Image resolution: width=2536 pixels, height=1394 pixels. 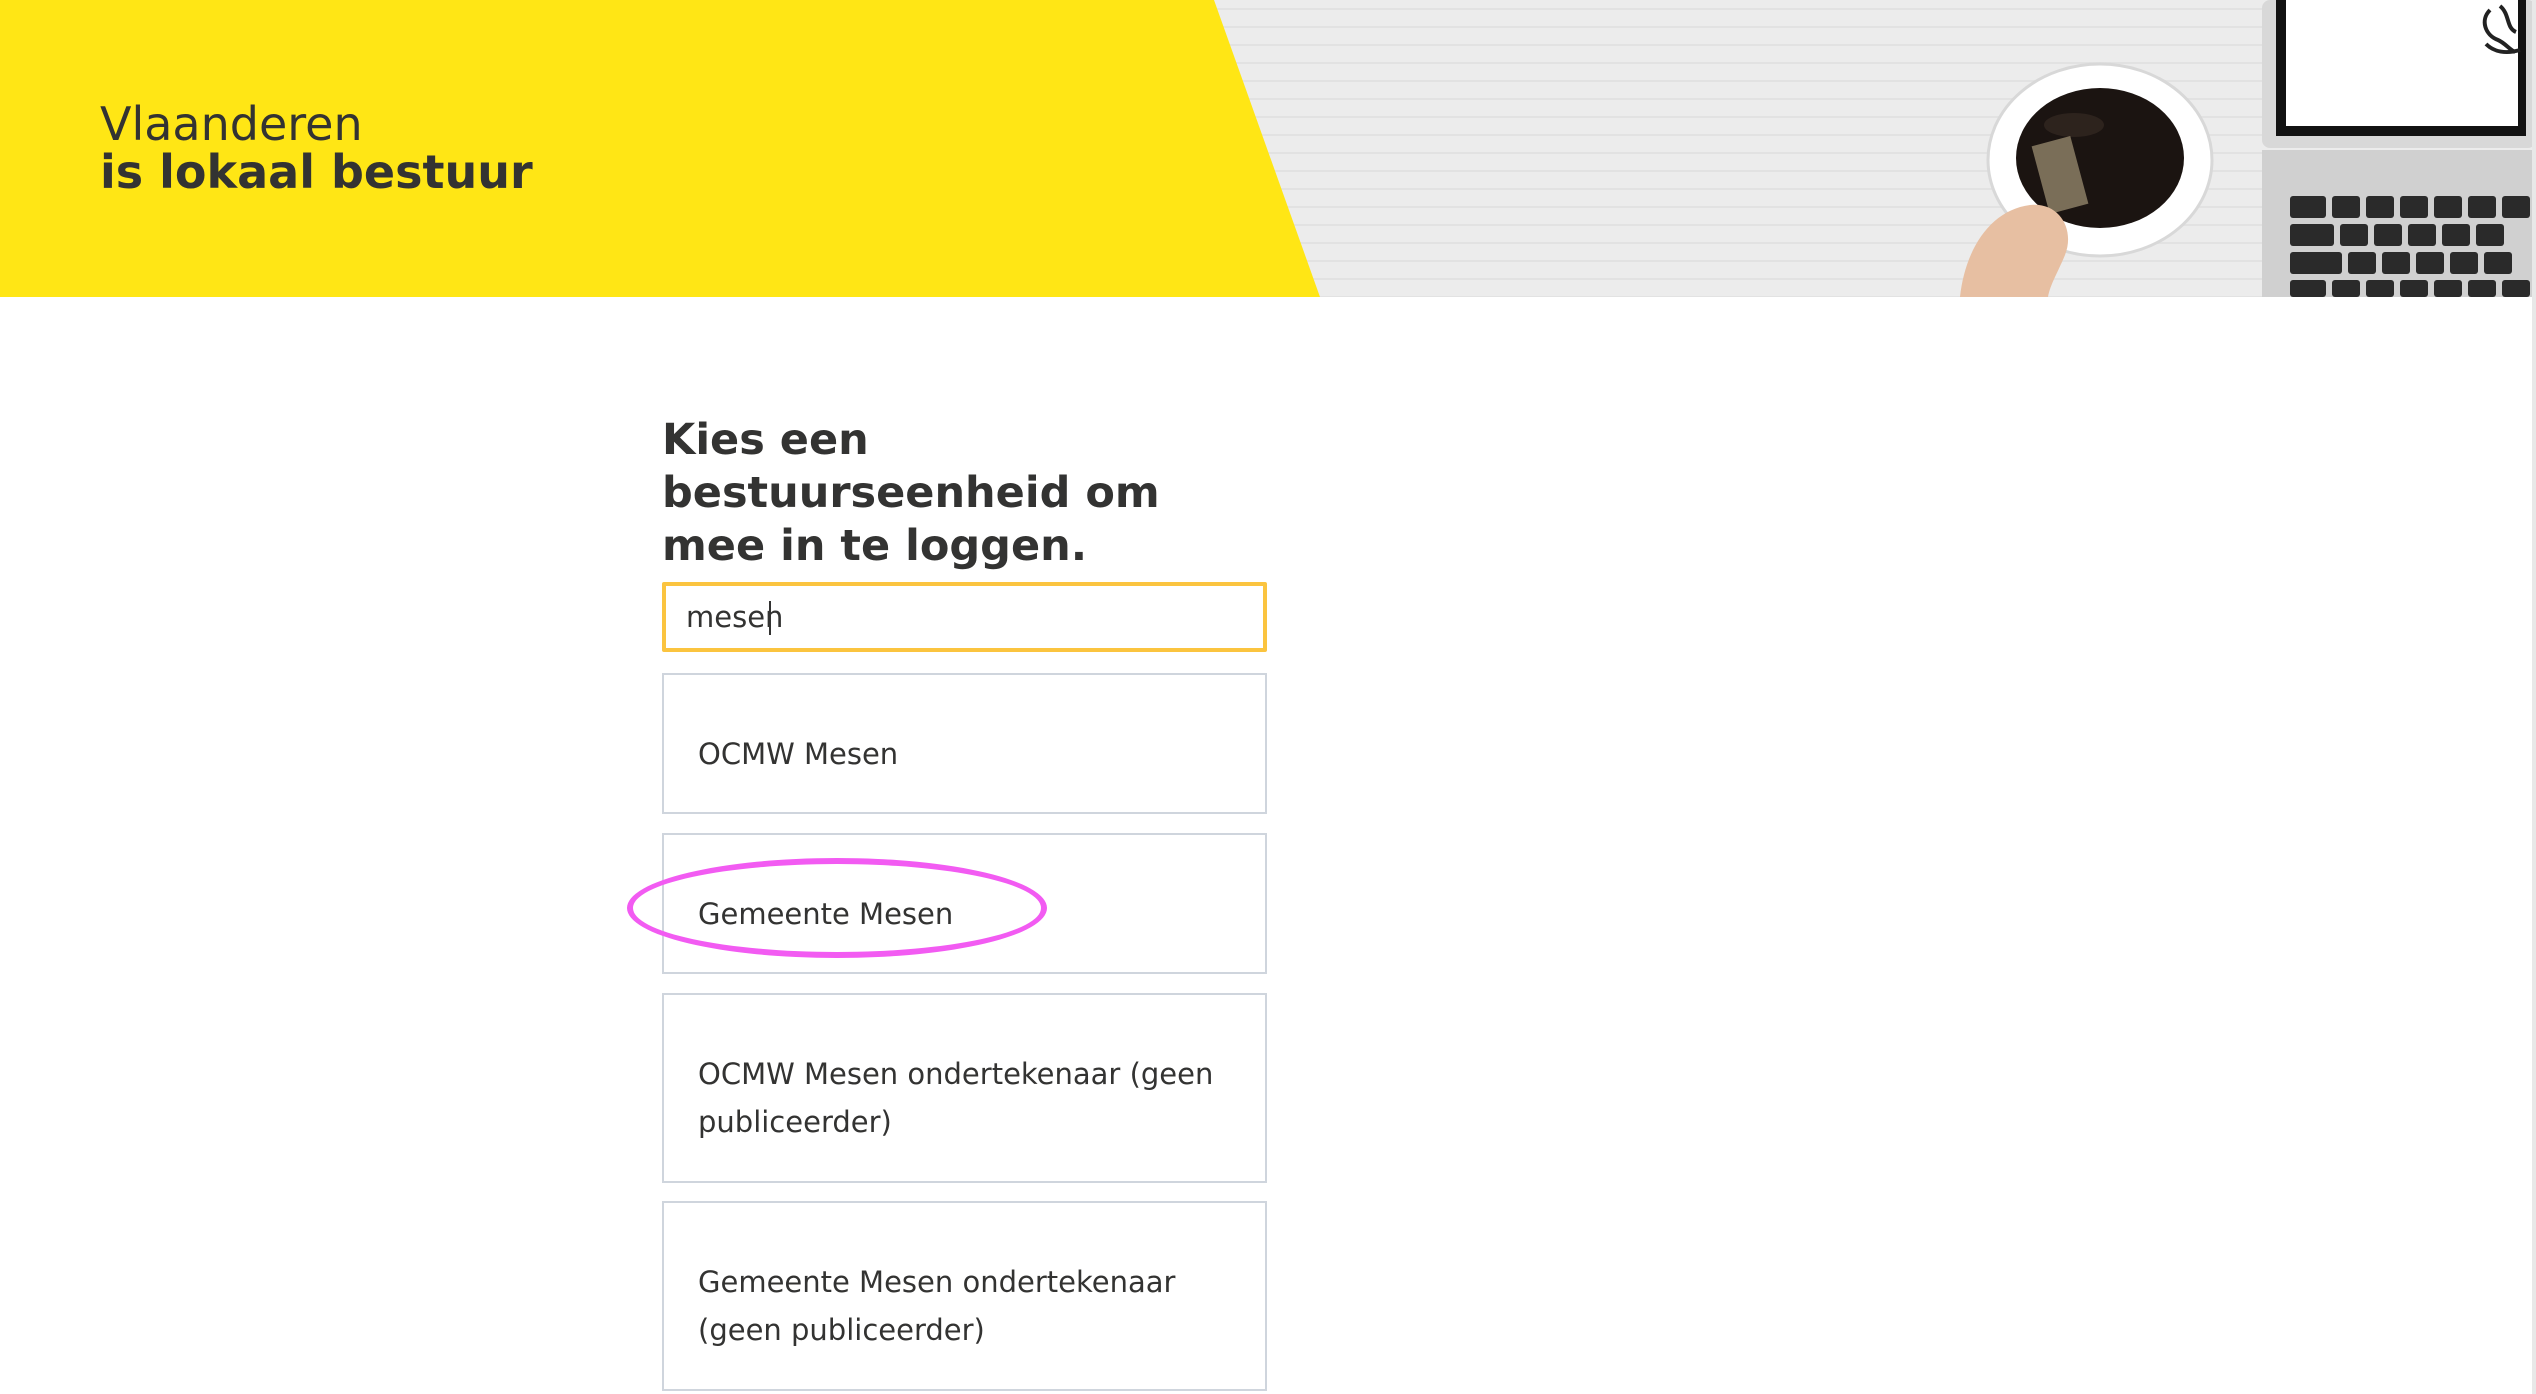 I want to click on search-input, so click(x=964, y=617).